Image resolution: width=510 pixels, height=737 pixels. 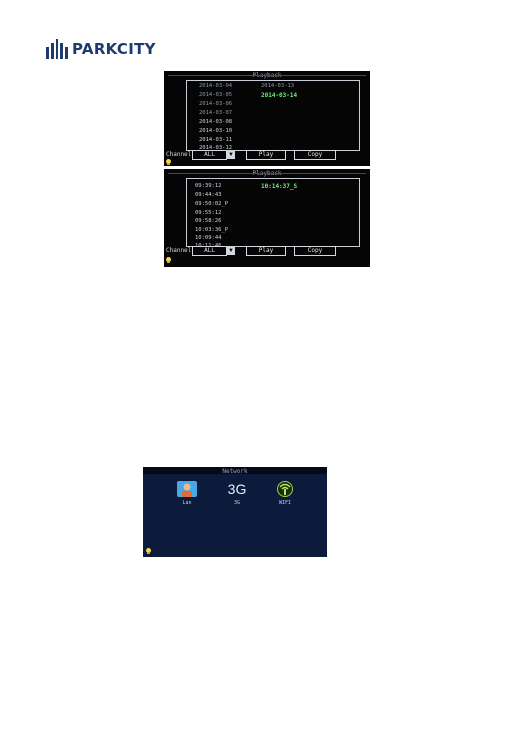 I want to click on date-item: 2014-03-04, so click(x=215, y=86).